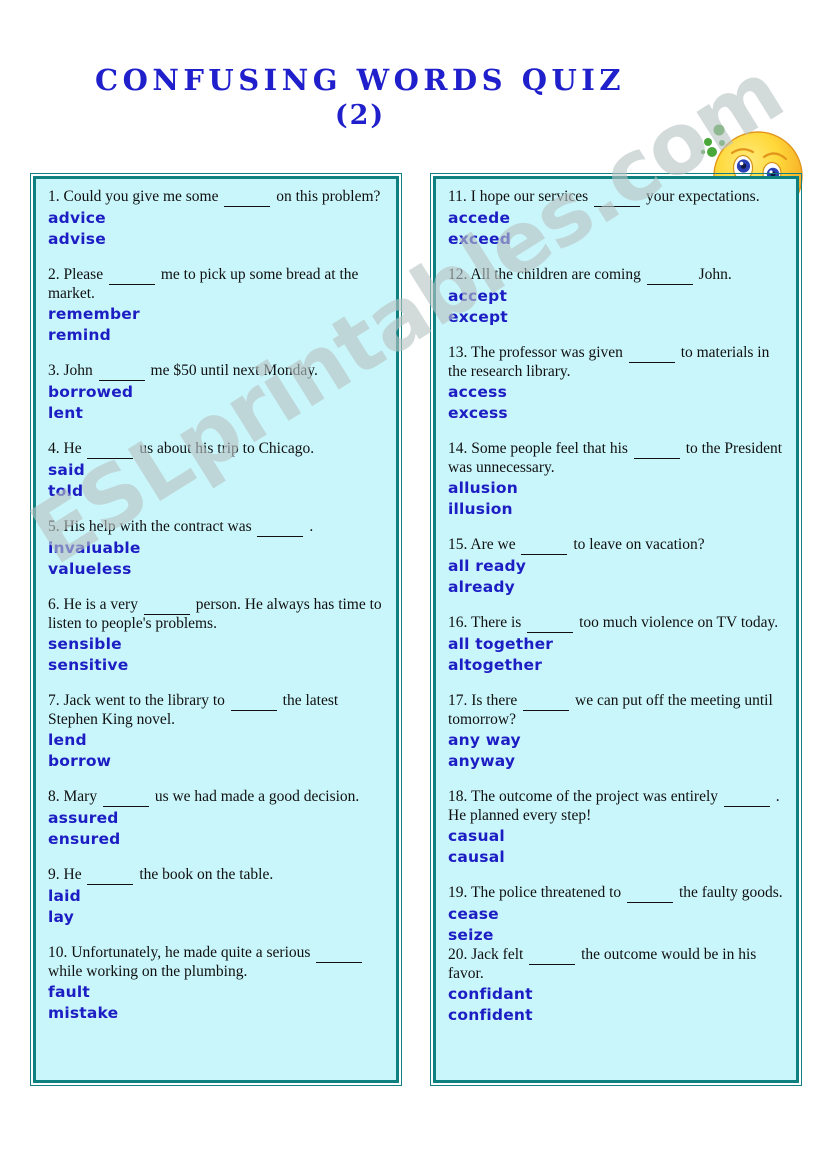  I want to click on question-text-after-blank: John., so click(715, 274).